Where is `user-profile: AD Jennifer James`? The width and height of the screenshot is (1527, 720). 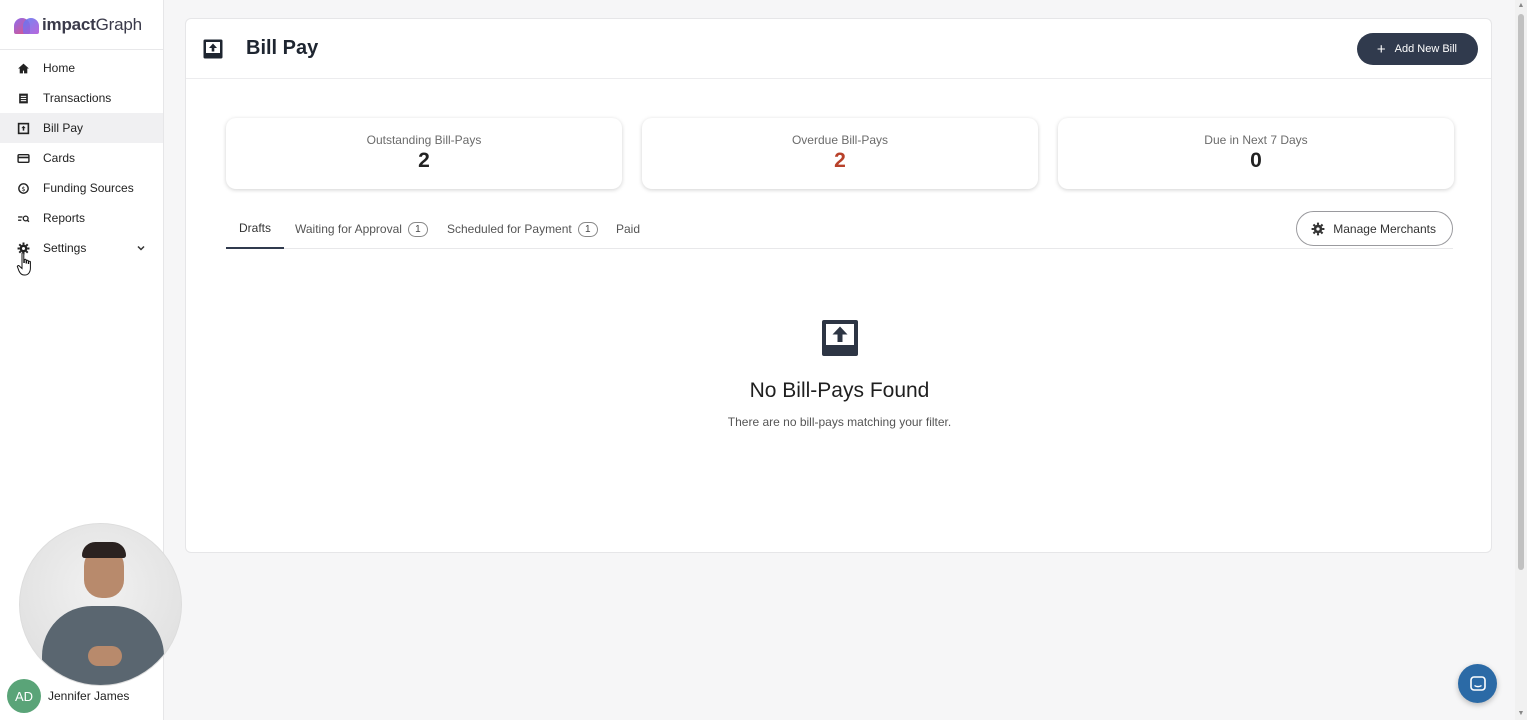 user-profile: AD Jennifer James is located at coordinates (68, 696).